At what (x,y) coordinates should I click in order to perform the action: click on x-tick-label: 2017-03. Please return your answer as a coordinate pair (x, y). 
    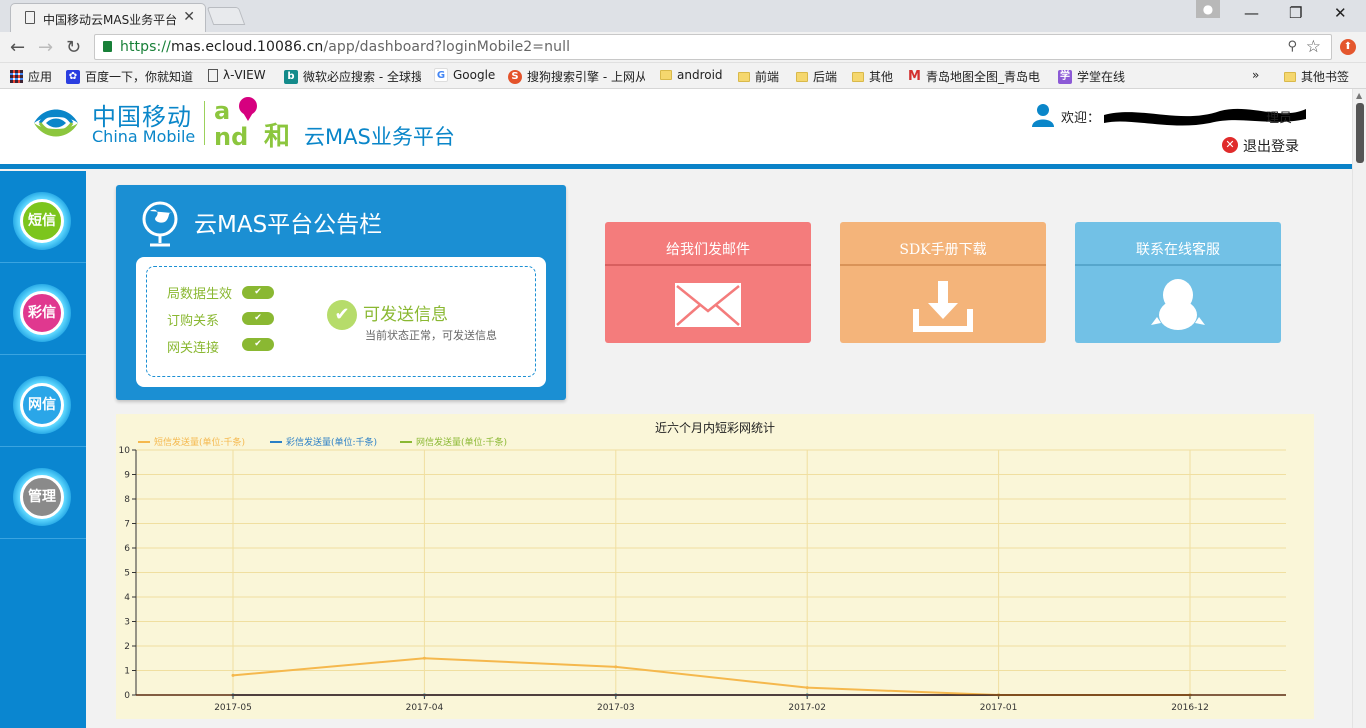
    Looking at the image, I should click on (616, 708).